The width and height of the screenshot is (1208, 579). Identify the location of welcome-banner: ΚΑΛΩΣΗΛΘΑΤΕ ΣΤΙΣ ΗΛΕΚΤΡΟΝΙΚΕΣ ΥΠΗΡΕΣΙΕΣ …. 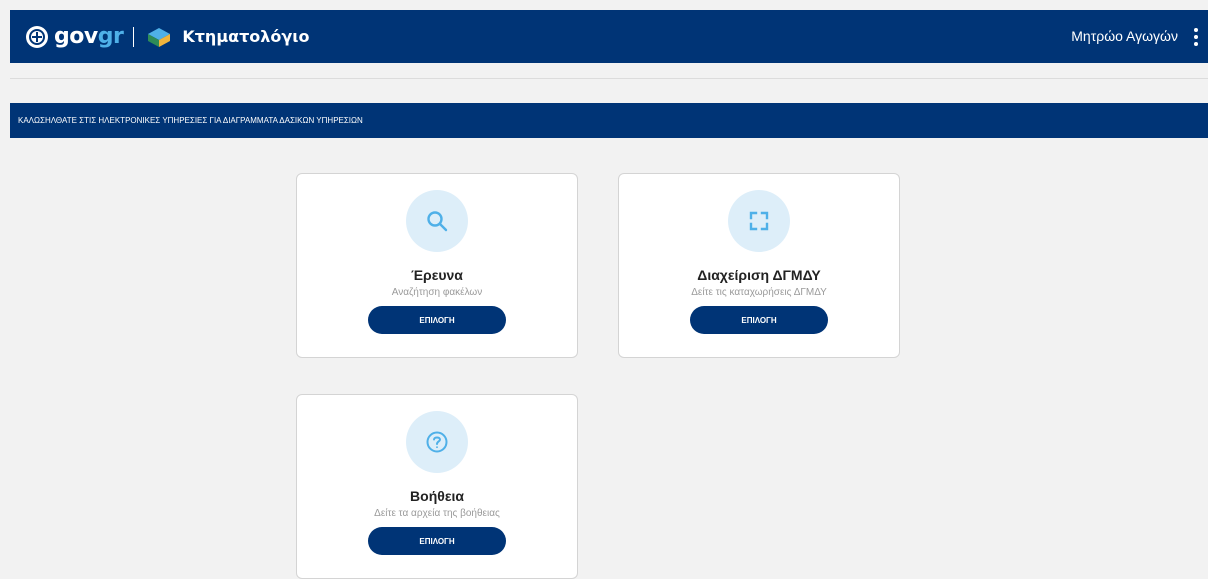
(609, 120).